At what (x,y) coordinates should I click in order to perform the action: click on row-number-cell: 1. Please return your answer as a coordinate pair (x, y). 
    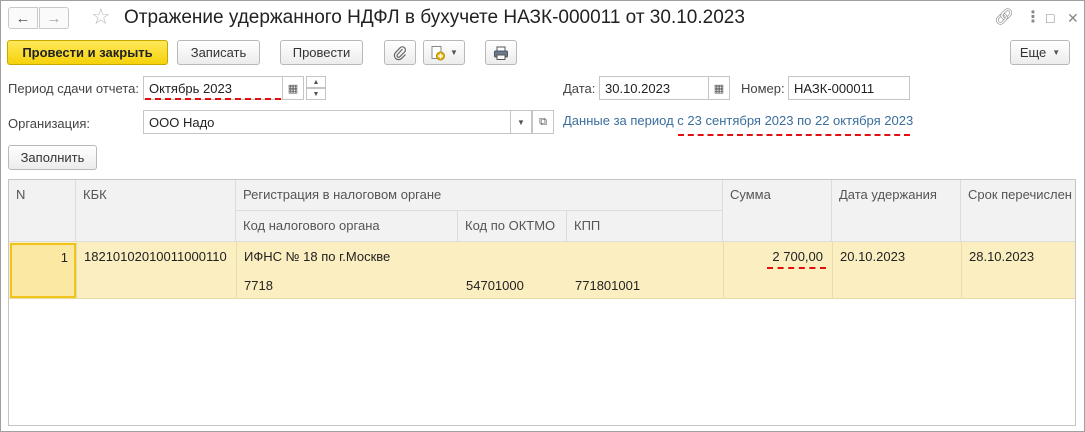
    Looking at the image, I should click on (43, 270).